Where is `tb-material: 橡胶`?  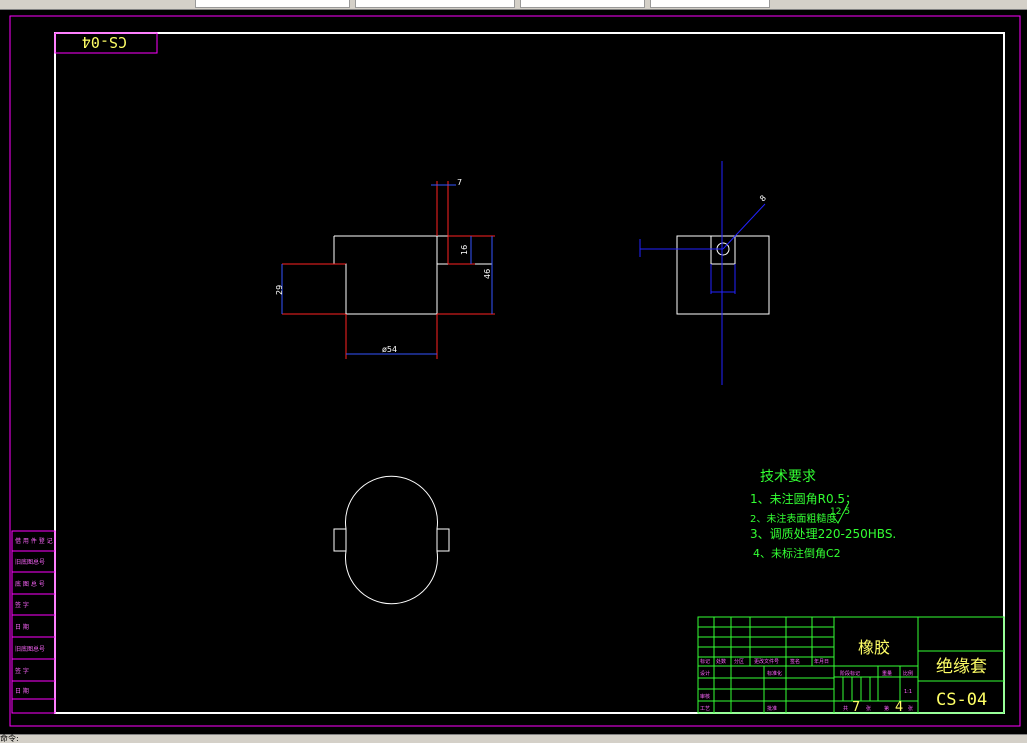
tb-material: 橡胶 is located at coordinates (874, 647).